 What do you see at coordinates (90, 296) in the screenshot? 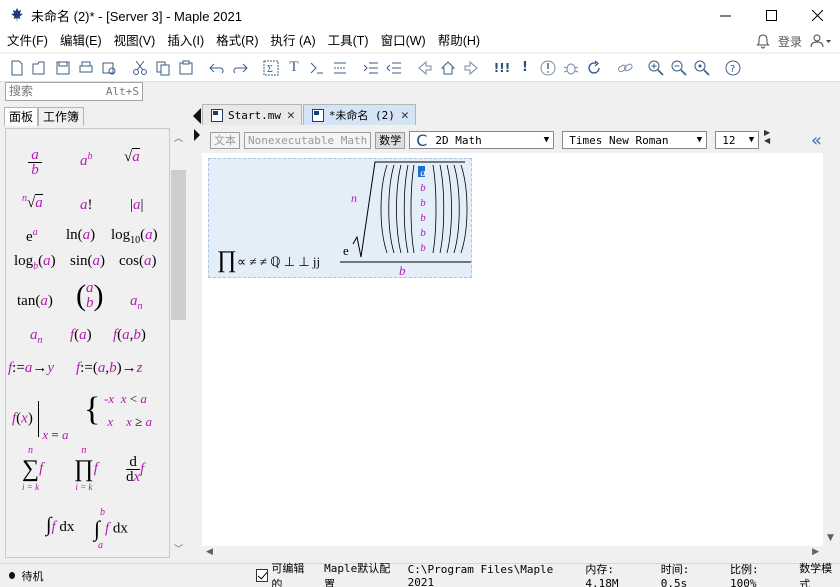
I see `palette-vector: ( ab )` at bounding box center [90, 296].